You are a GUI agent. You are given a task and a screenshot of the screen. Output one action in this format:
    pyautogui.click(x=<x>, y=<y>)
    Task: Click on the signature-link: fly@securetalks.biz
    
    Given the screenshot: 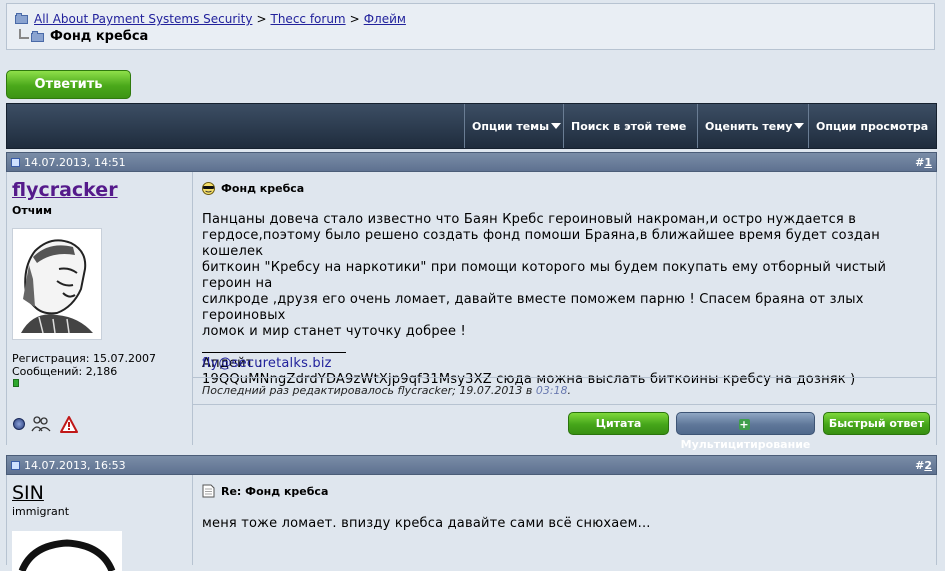 What is the action you would take?
    pyautogui.click(x=267, y=363)
    